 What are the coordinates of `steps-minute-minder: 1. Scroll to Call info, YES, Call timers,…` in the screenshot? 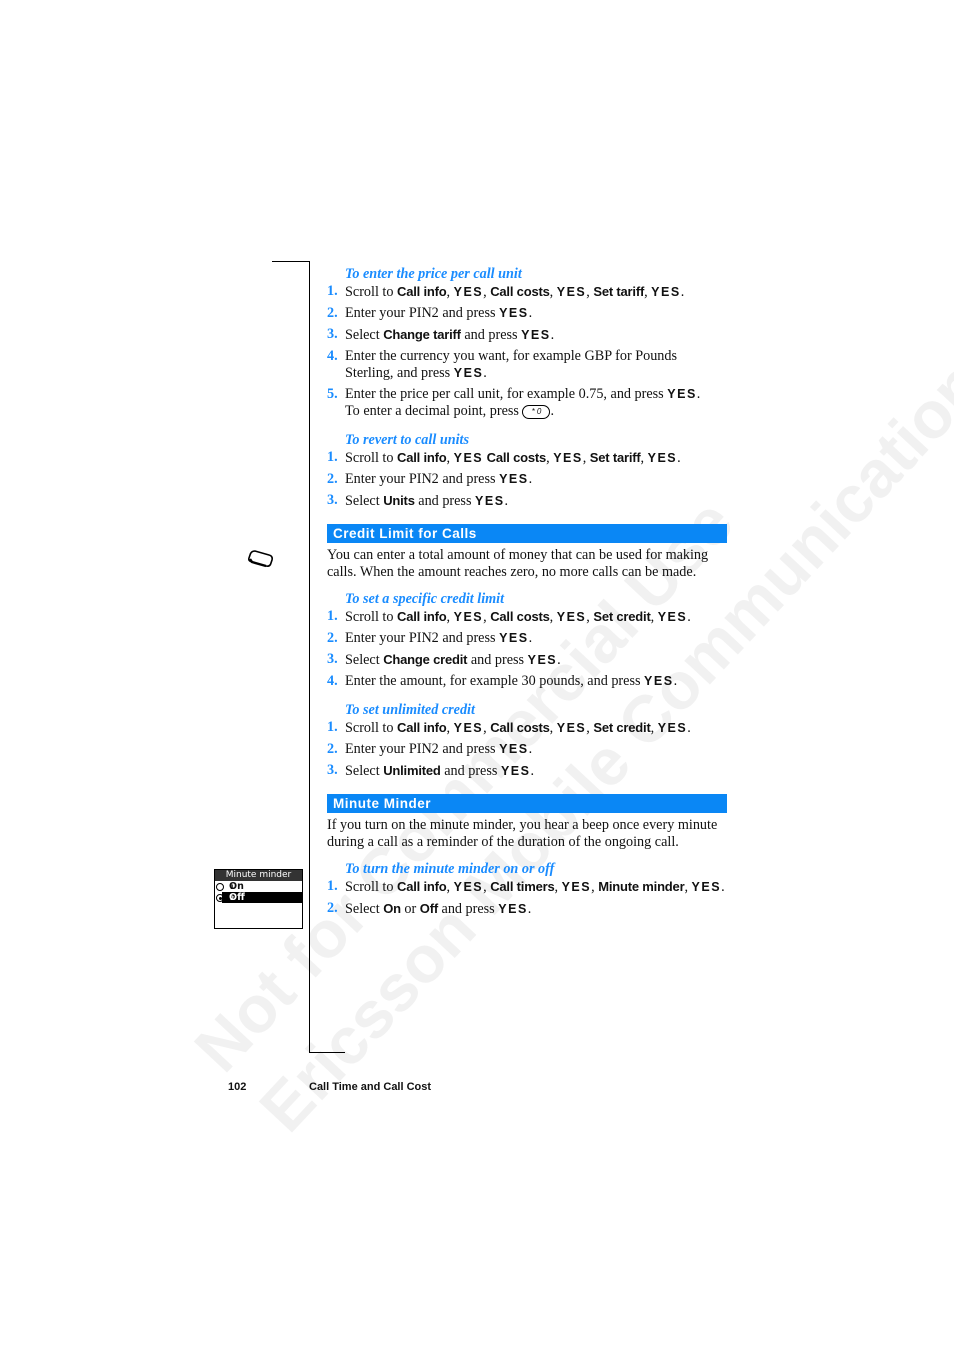 It's located at (527, 898).